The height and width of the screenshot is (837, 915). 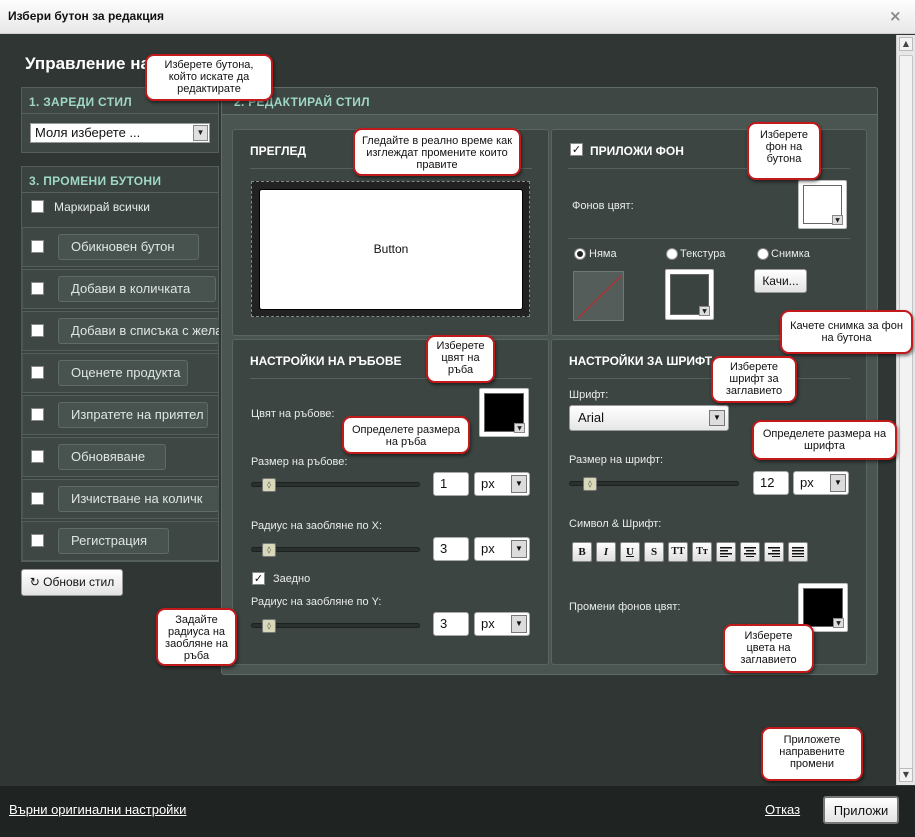 I want to click on button-item-register: Регистрация, so click(x=113, y=541).